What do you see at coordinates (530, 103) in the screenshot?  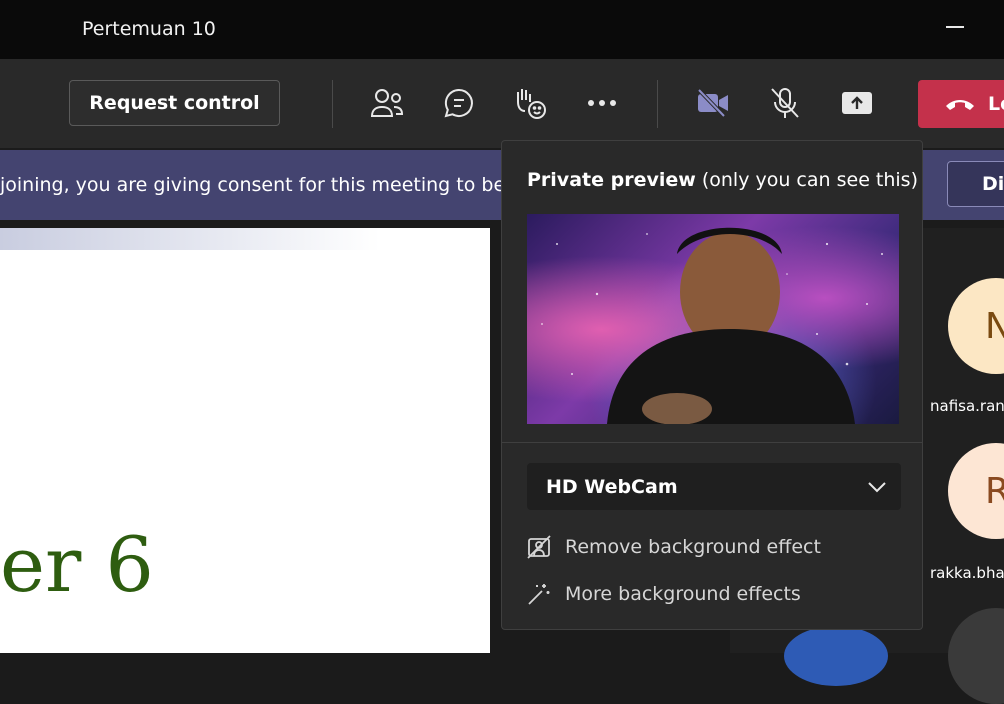 I see `reactions-icon` at bounding box center [530, 103].